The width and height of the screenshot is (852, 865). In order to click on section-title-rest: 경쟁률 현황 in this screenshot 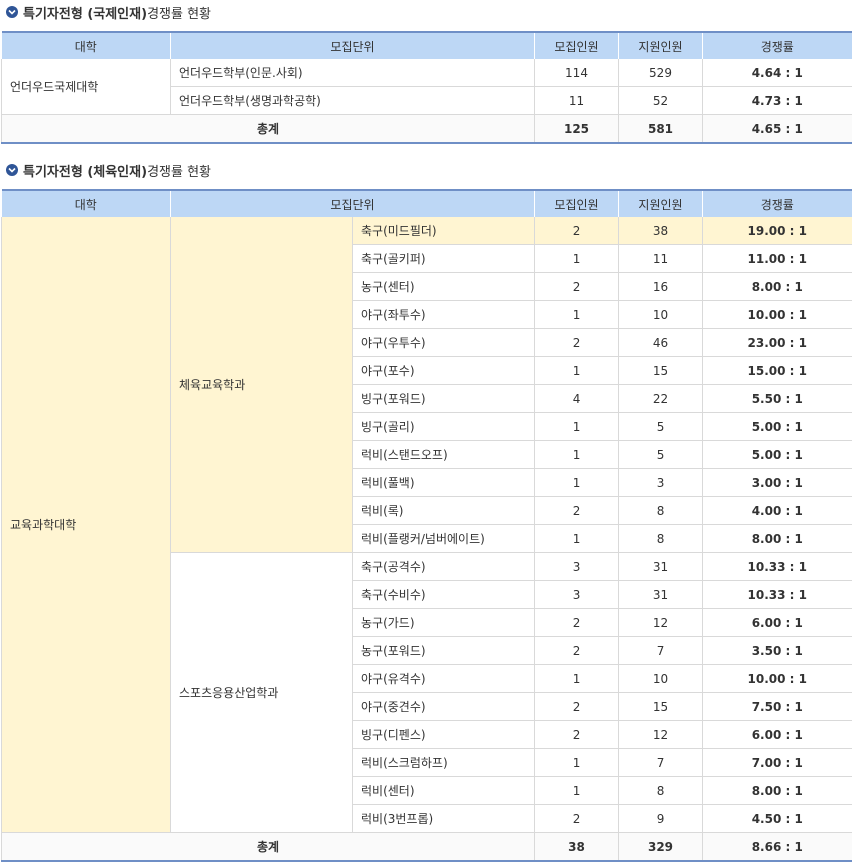, I will do `click(179, 14)`.